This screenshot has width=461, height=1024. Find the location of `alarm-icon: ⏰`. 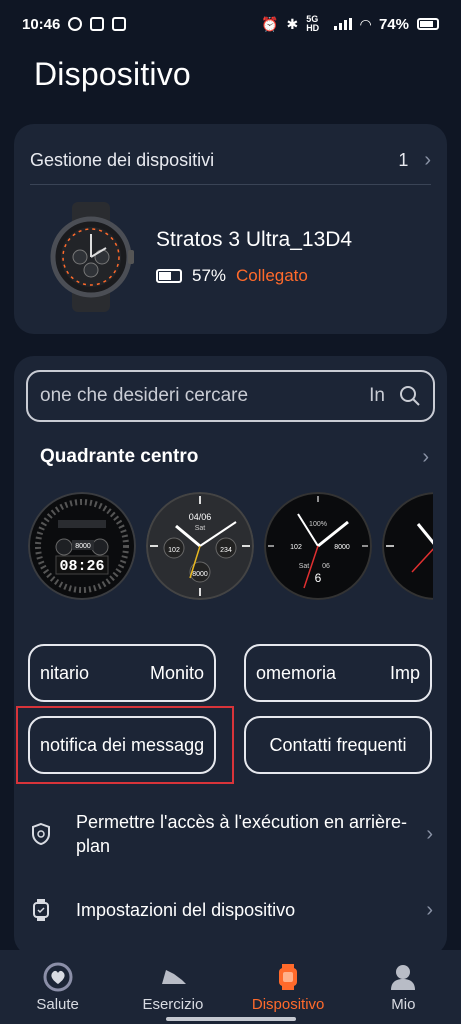

alarm-icon: ⏰ is located at coordinates (270, 23).